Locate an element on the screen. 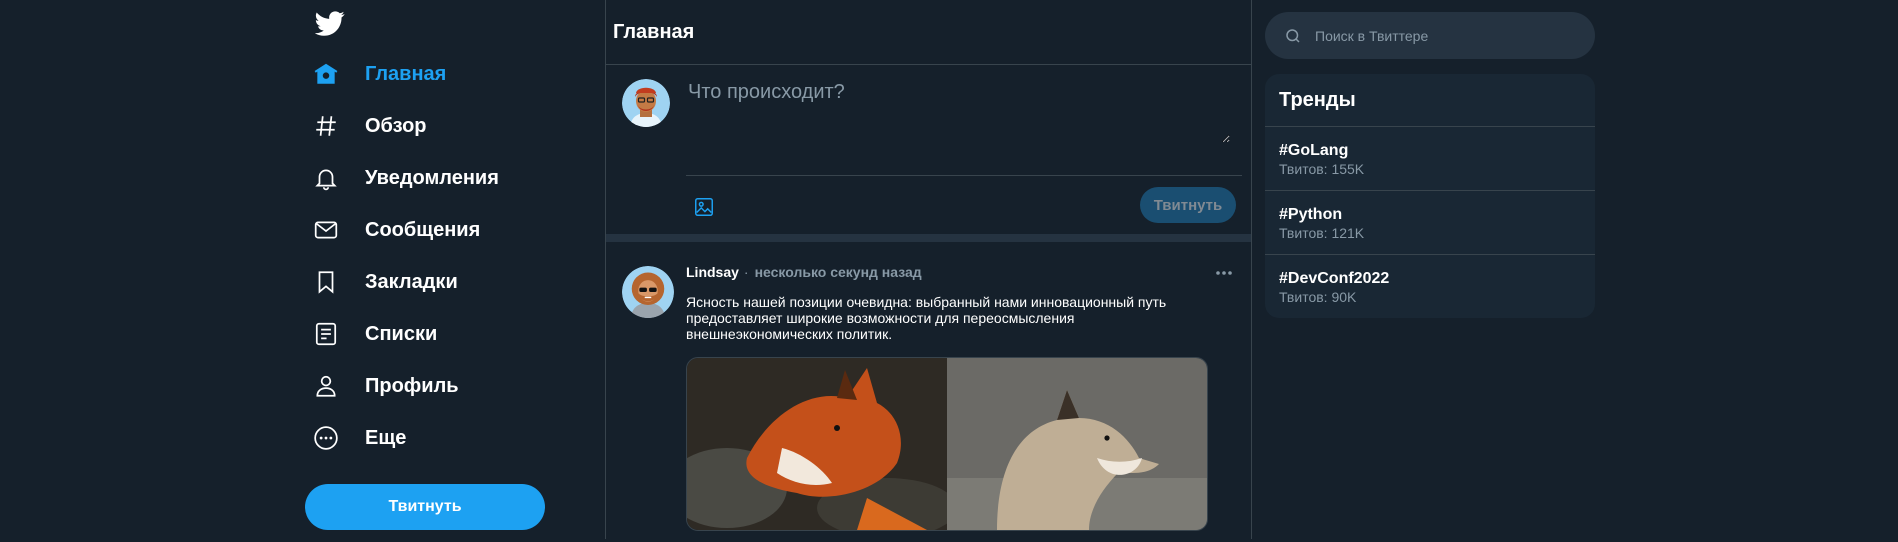 This screenshot has height=542, width=1898. trend-item: #DevConf2022 Твитов: 90K is located at coordinates (1430, 286).